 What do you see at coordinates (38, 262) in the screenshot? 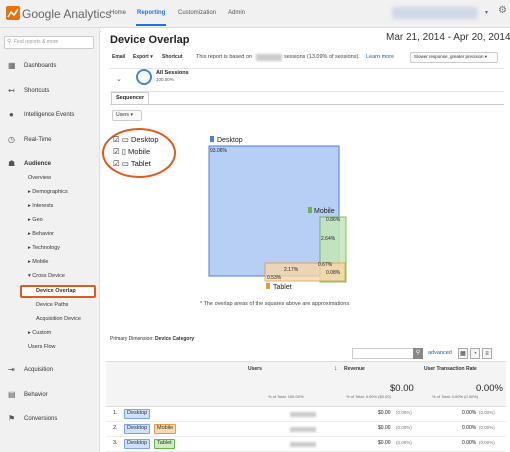
I see `sub-mobile: ▸ Mobile` at bounding box center [38, 262].